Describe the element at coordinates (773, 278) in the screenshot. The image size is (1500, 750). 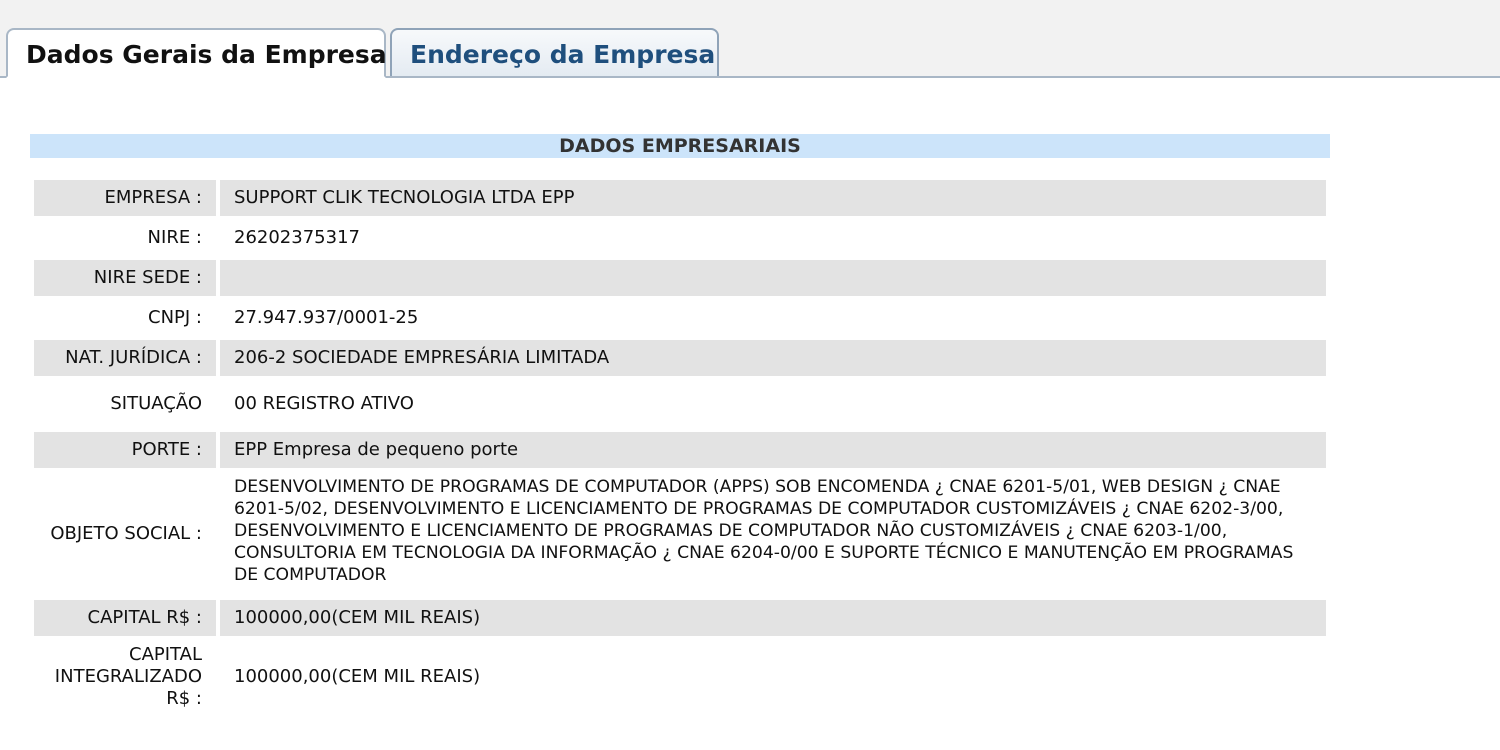
I see `field-value` at that location.